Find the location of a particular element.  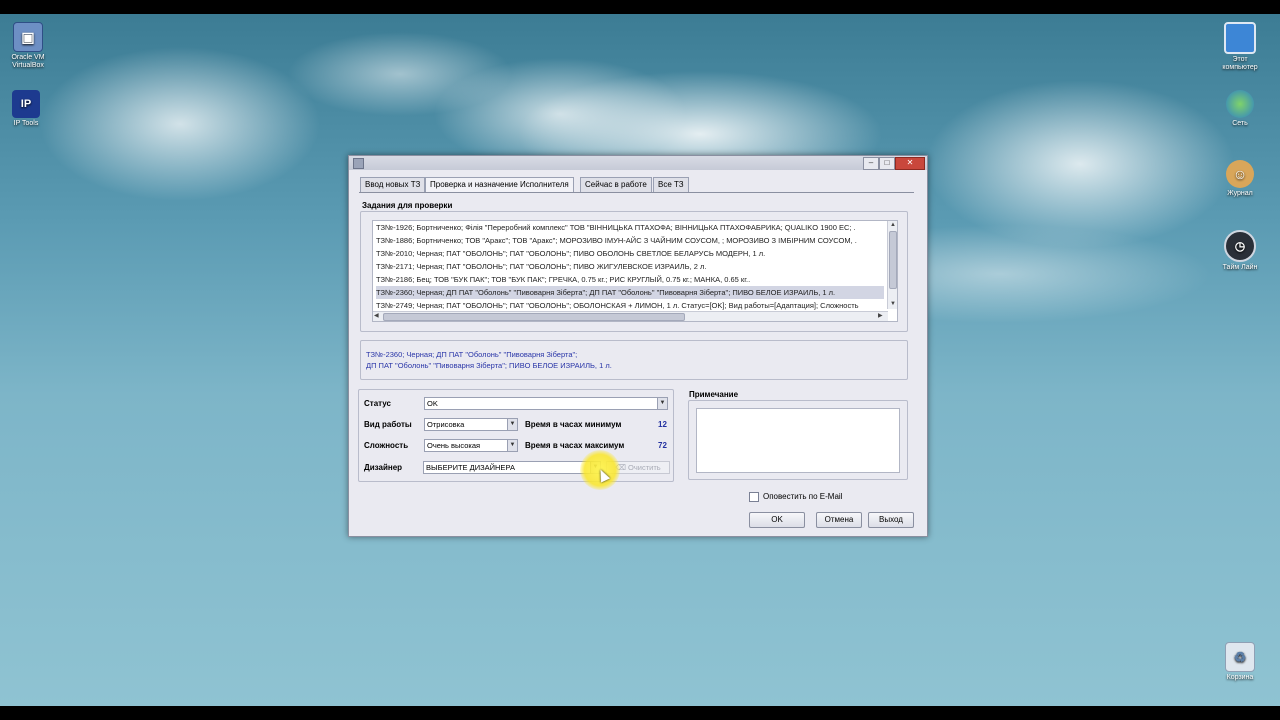

minimize-button: – is located at coordinates (871, 163).